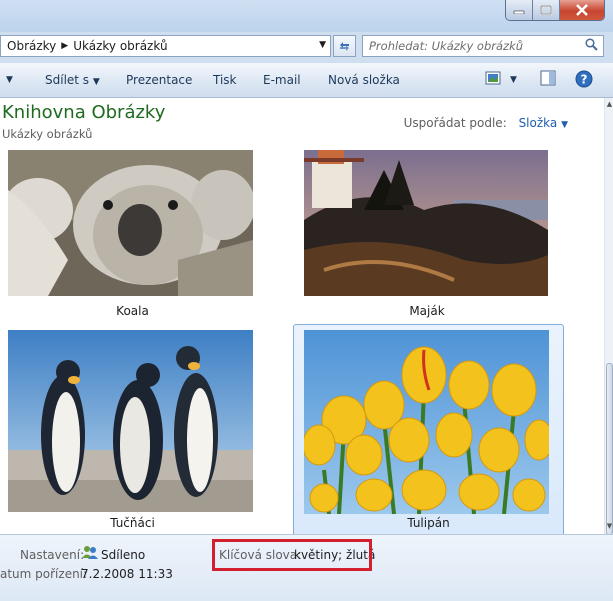 The height and width of the screenshot is (601, 613). Describe the element at coordinates (513, 80) in the screenshot. I see `view-dropdown-icon: ▼` at that location.